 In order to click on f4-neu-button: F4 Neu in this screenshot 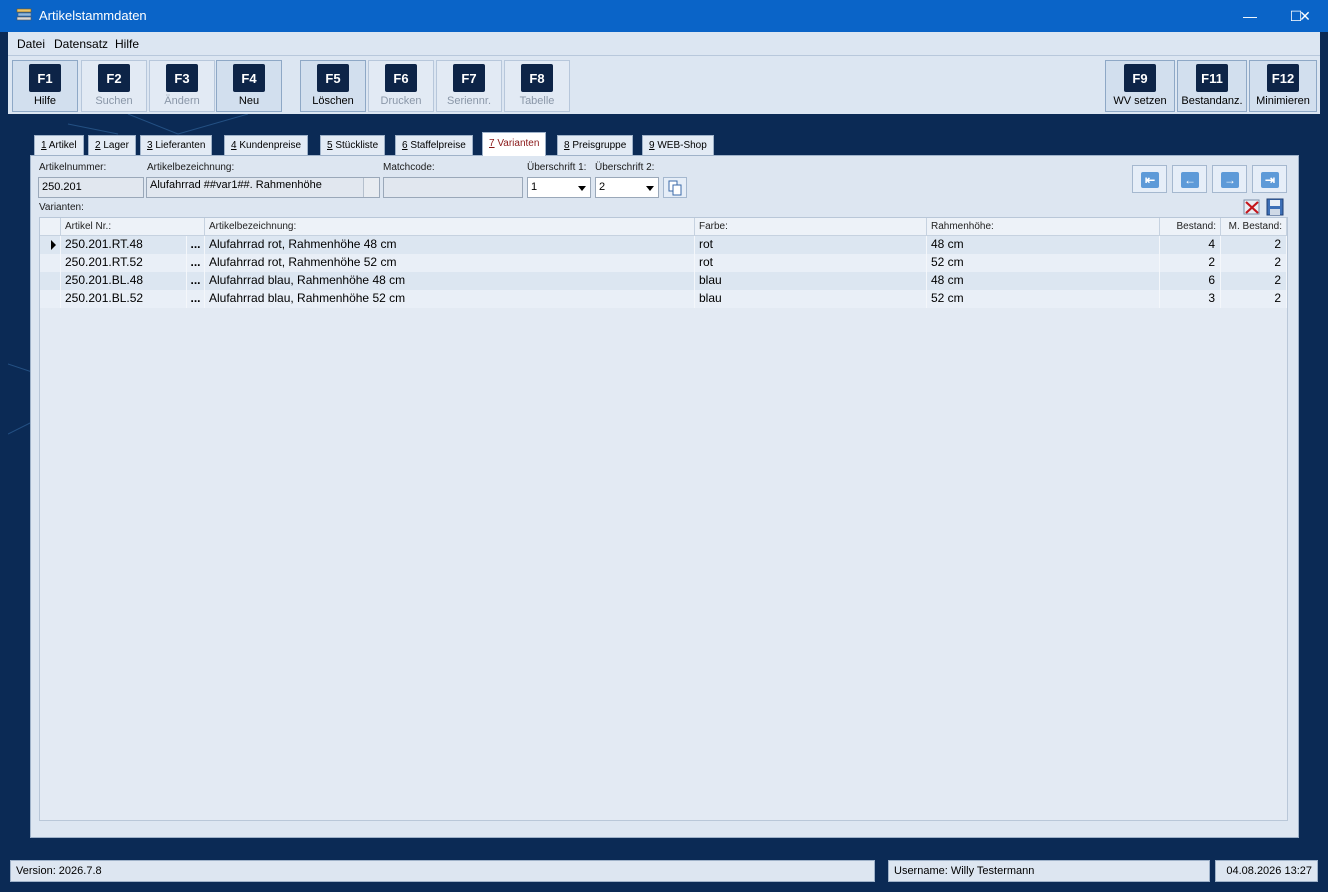, I will do `click(249, 86)`.